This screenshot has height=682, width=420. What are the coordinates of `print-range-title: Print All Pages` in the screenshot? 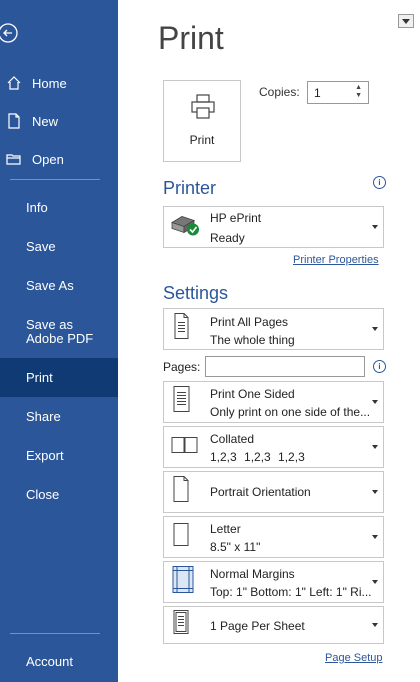 It's located at (249, 322).